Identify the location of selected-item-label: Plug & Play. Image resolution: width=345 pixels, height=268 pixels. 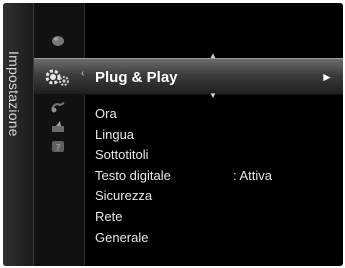
(136, 77).